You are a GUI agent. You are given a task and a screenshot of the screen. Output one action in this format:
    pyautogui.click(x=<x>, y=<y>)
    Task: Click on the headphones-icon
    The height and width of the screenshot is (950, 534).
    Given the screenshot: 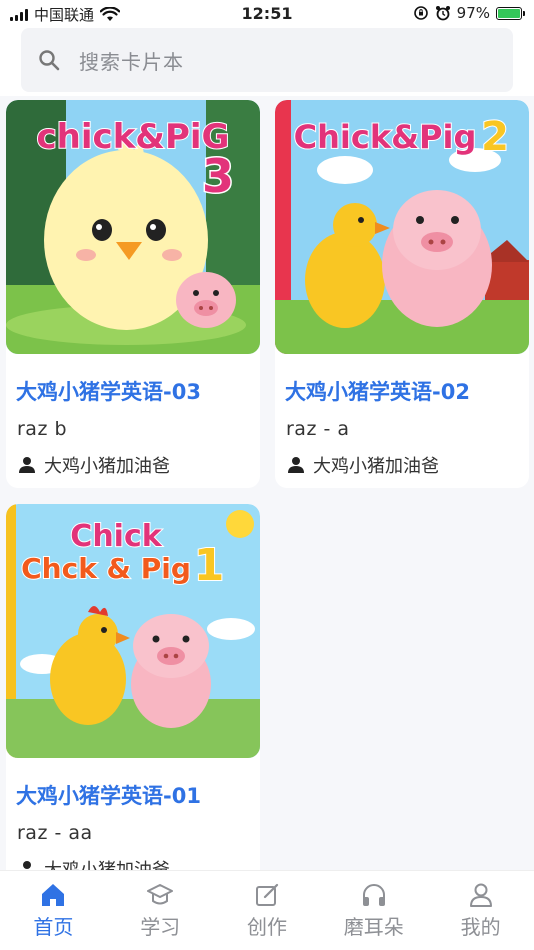 What is the action you would take?
    pyautogui.click(x=373, y=895)
    